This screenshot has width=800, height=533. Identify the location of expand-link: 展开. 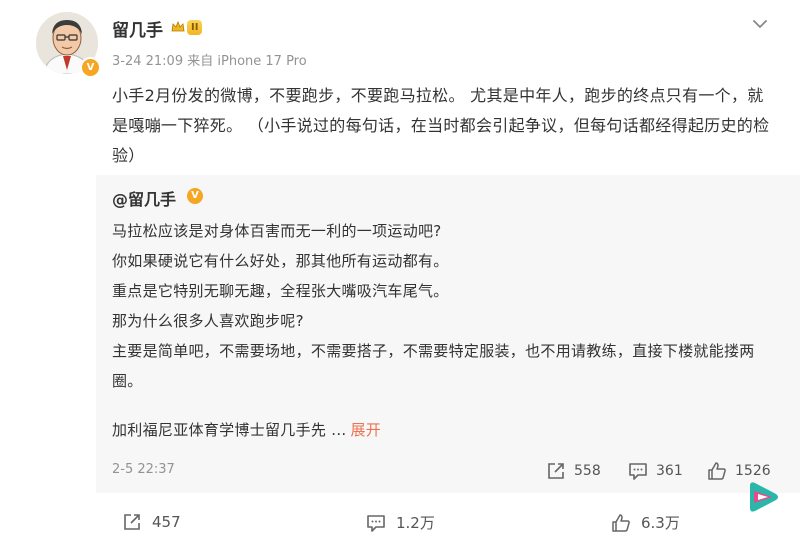
(365, 430).